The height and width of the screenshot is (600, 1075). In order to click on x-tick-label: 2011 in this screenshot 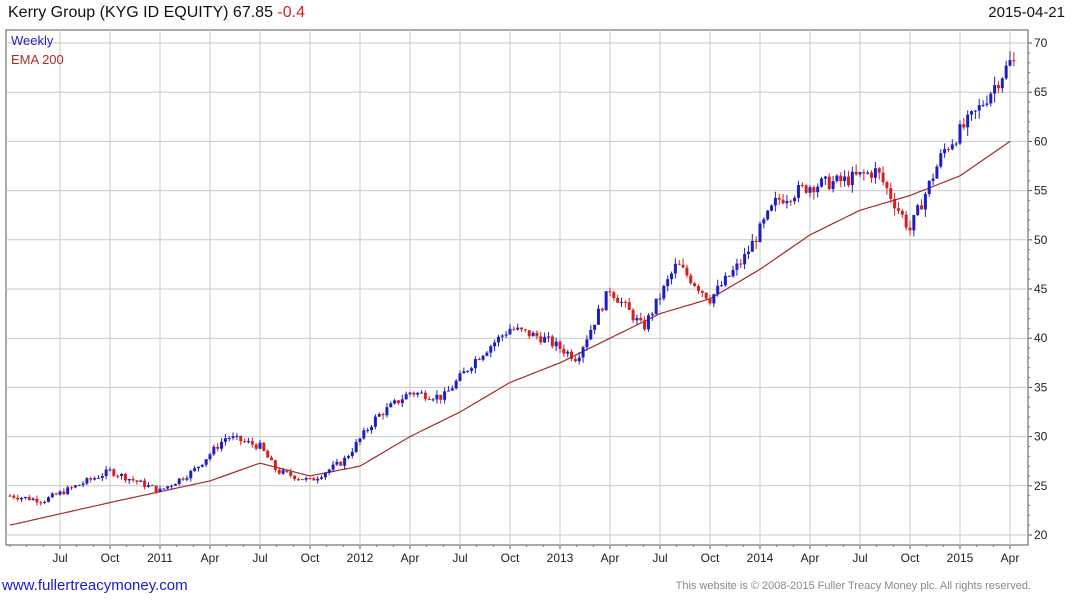, I will do `click(160, 558)`.